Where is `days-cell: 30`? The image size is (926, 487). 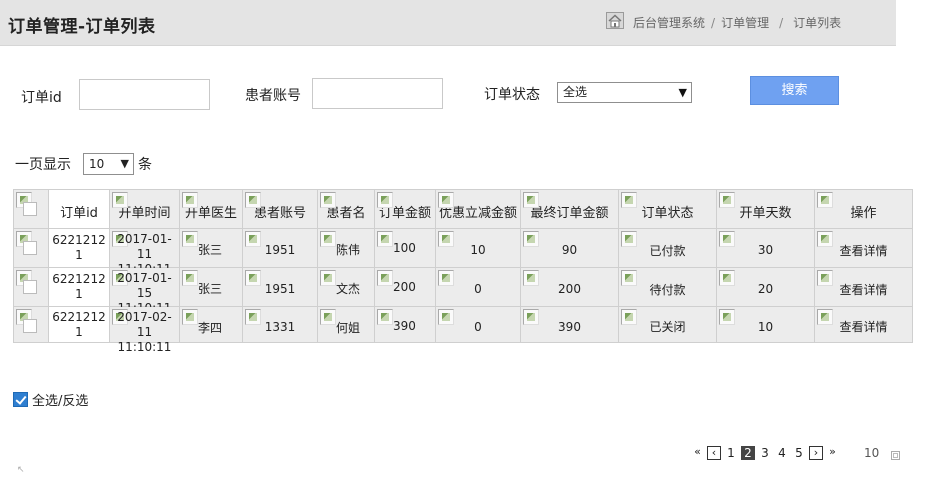 days-cell: 30 is located at coordinates (765, 248).